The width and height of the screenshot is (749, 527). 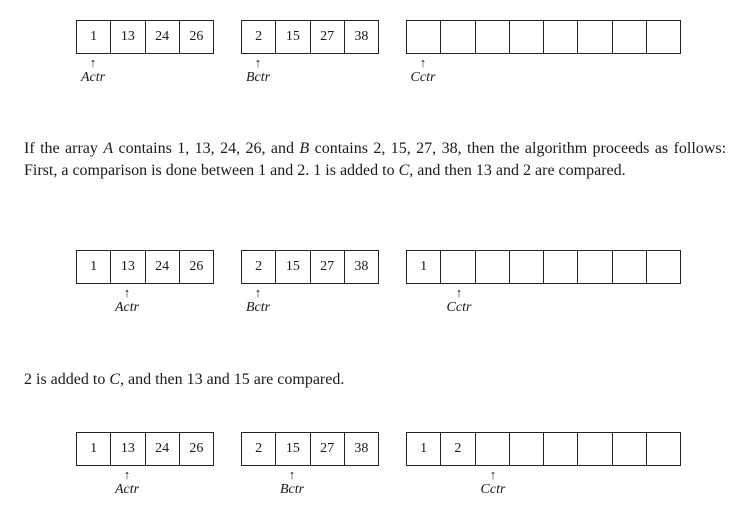 I want to click on para1-var-b: B, so click(x=304, y=148).